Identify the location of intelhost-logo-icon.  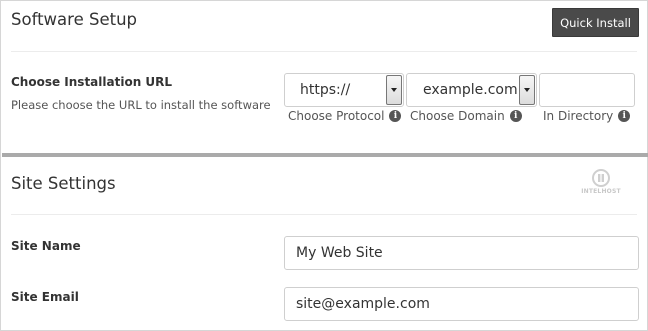
(601, 178).